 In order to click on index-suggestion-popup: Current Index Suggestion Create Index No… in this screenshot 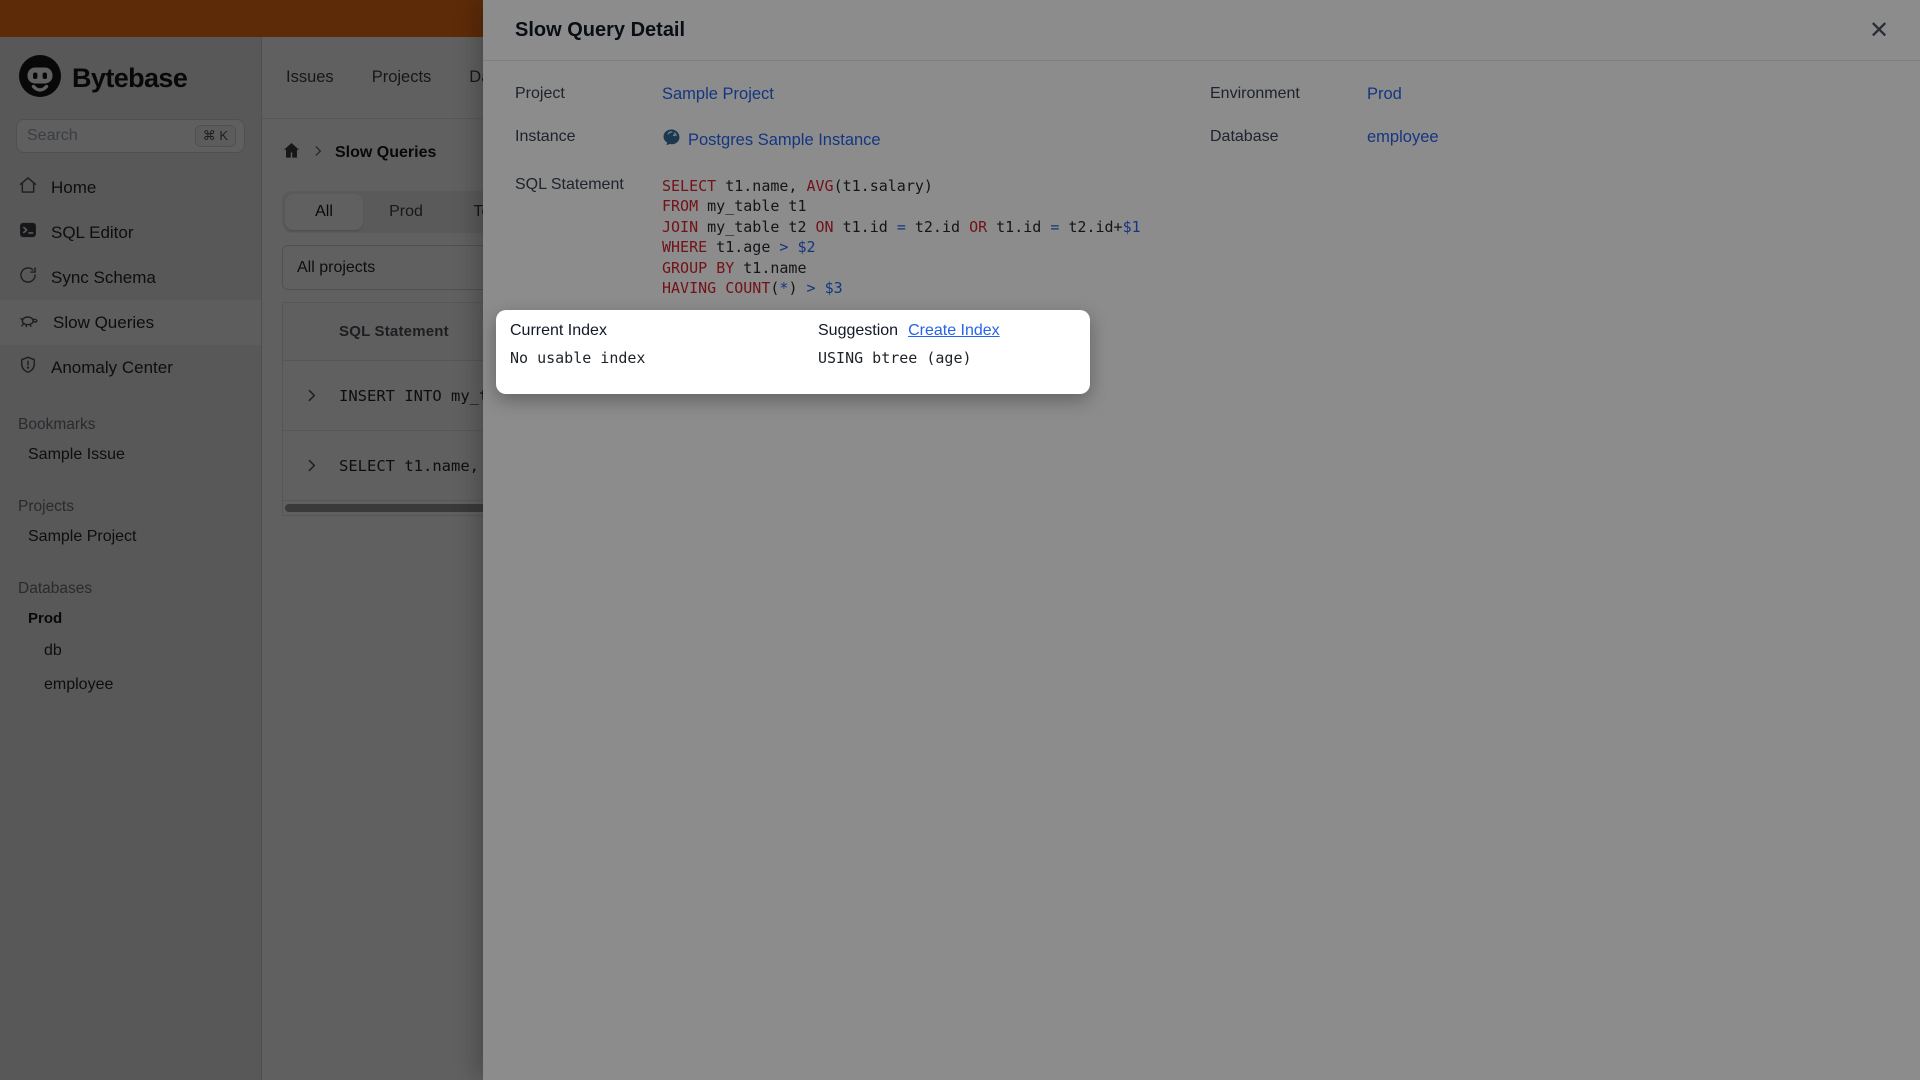, I will do `click(793, 352)`.